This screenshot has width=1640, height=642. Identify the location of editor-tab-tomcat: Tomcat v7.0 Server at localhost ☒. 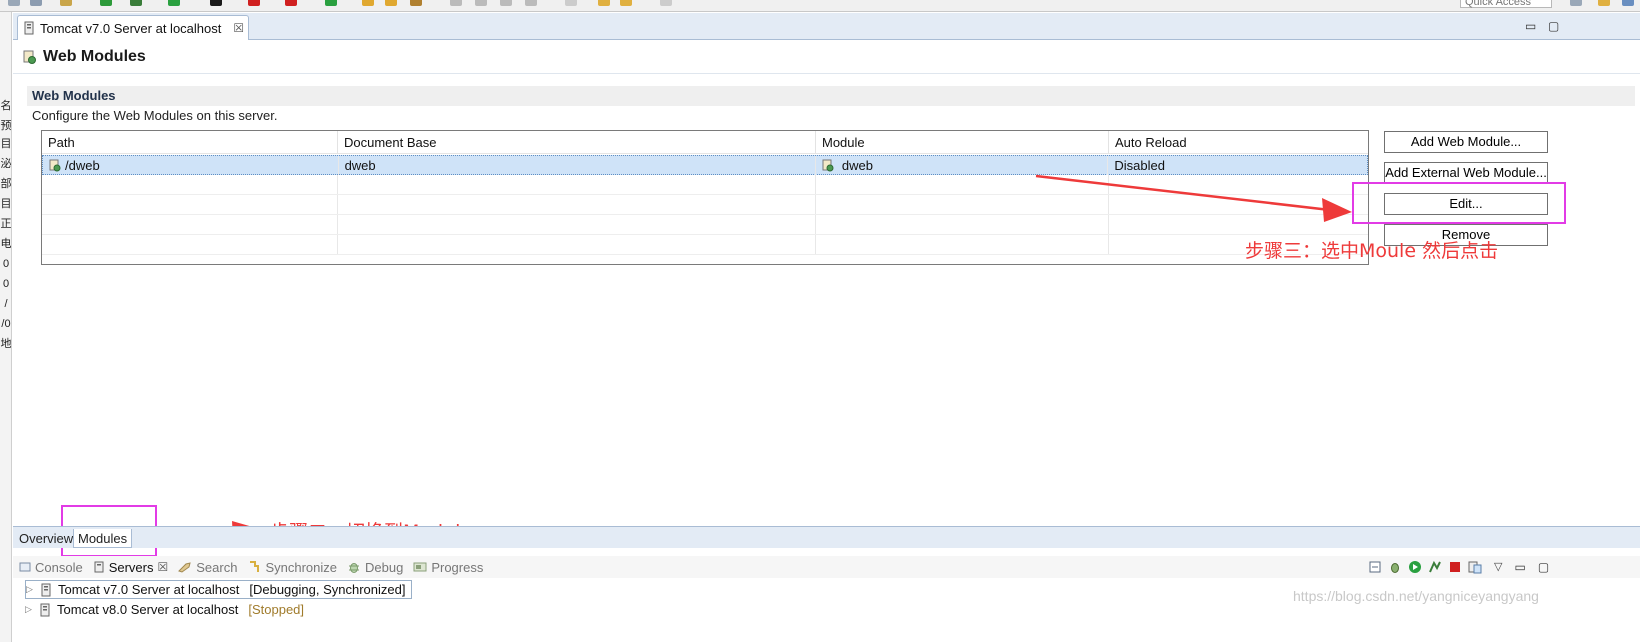
(133, 27).